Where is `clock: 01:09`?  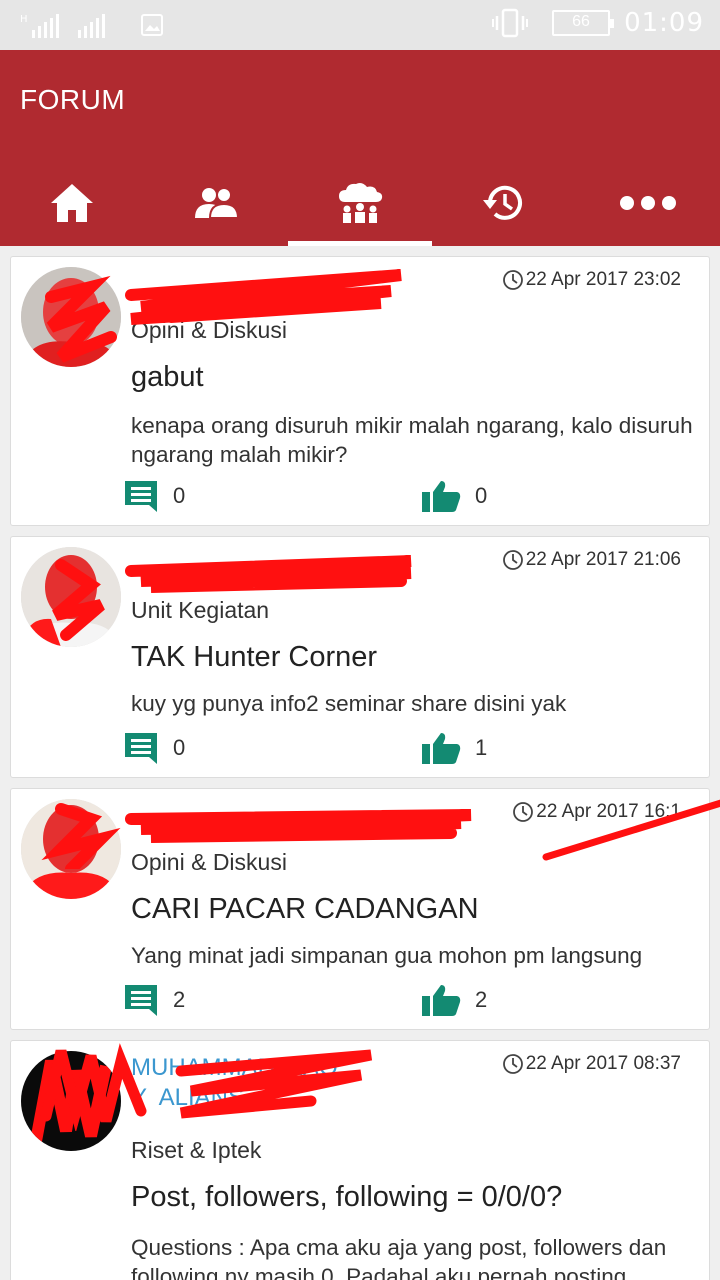 clock: 01:09 is located at coordinates (664, 23).